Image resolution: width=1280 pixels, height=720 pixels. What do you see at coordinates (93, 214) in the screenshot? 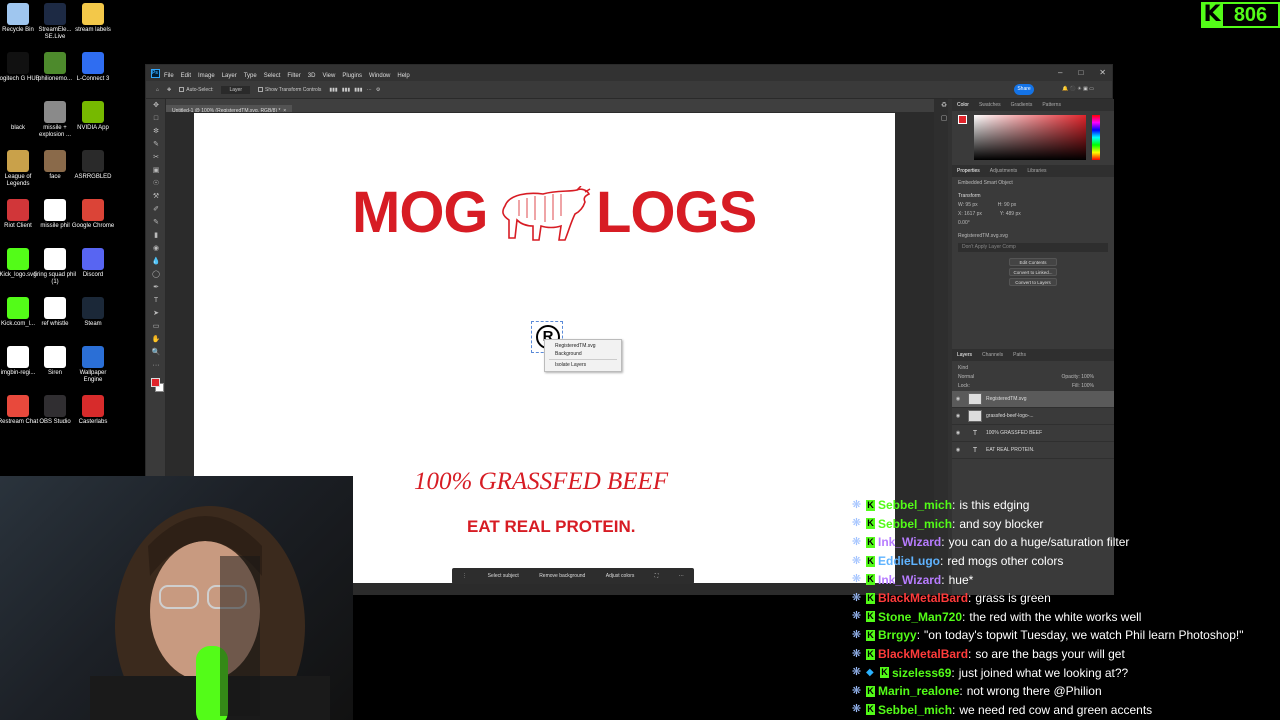
I see `desktop-icon-google-chrome: Google Chrome` at bounding box center [93, 214].